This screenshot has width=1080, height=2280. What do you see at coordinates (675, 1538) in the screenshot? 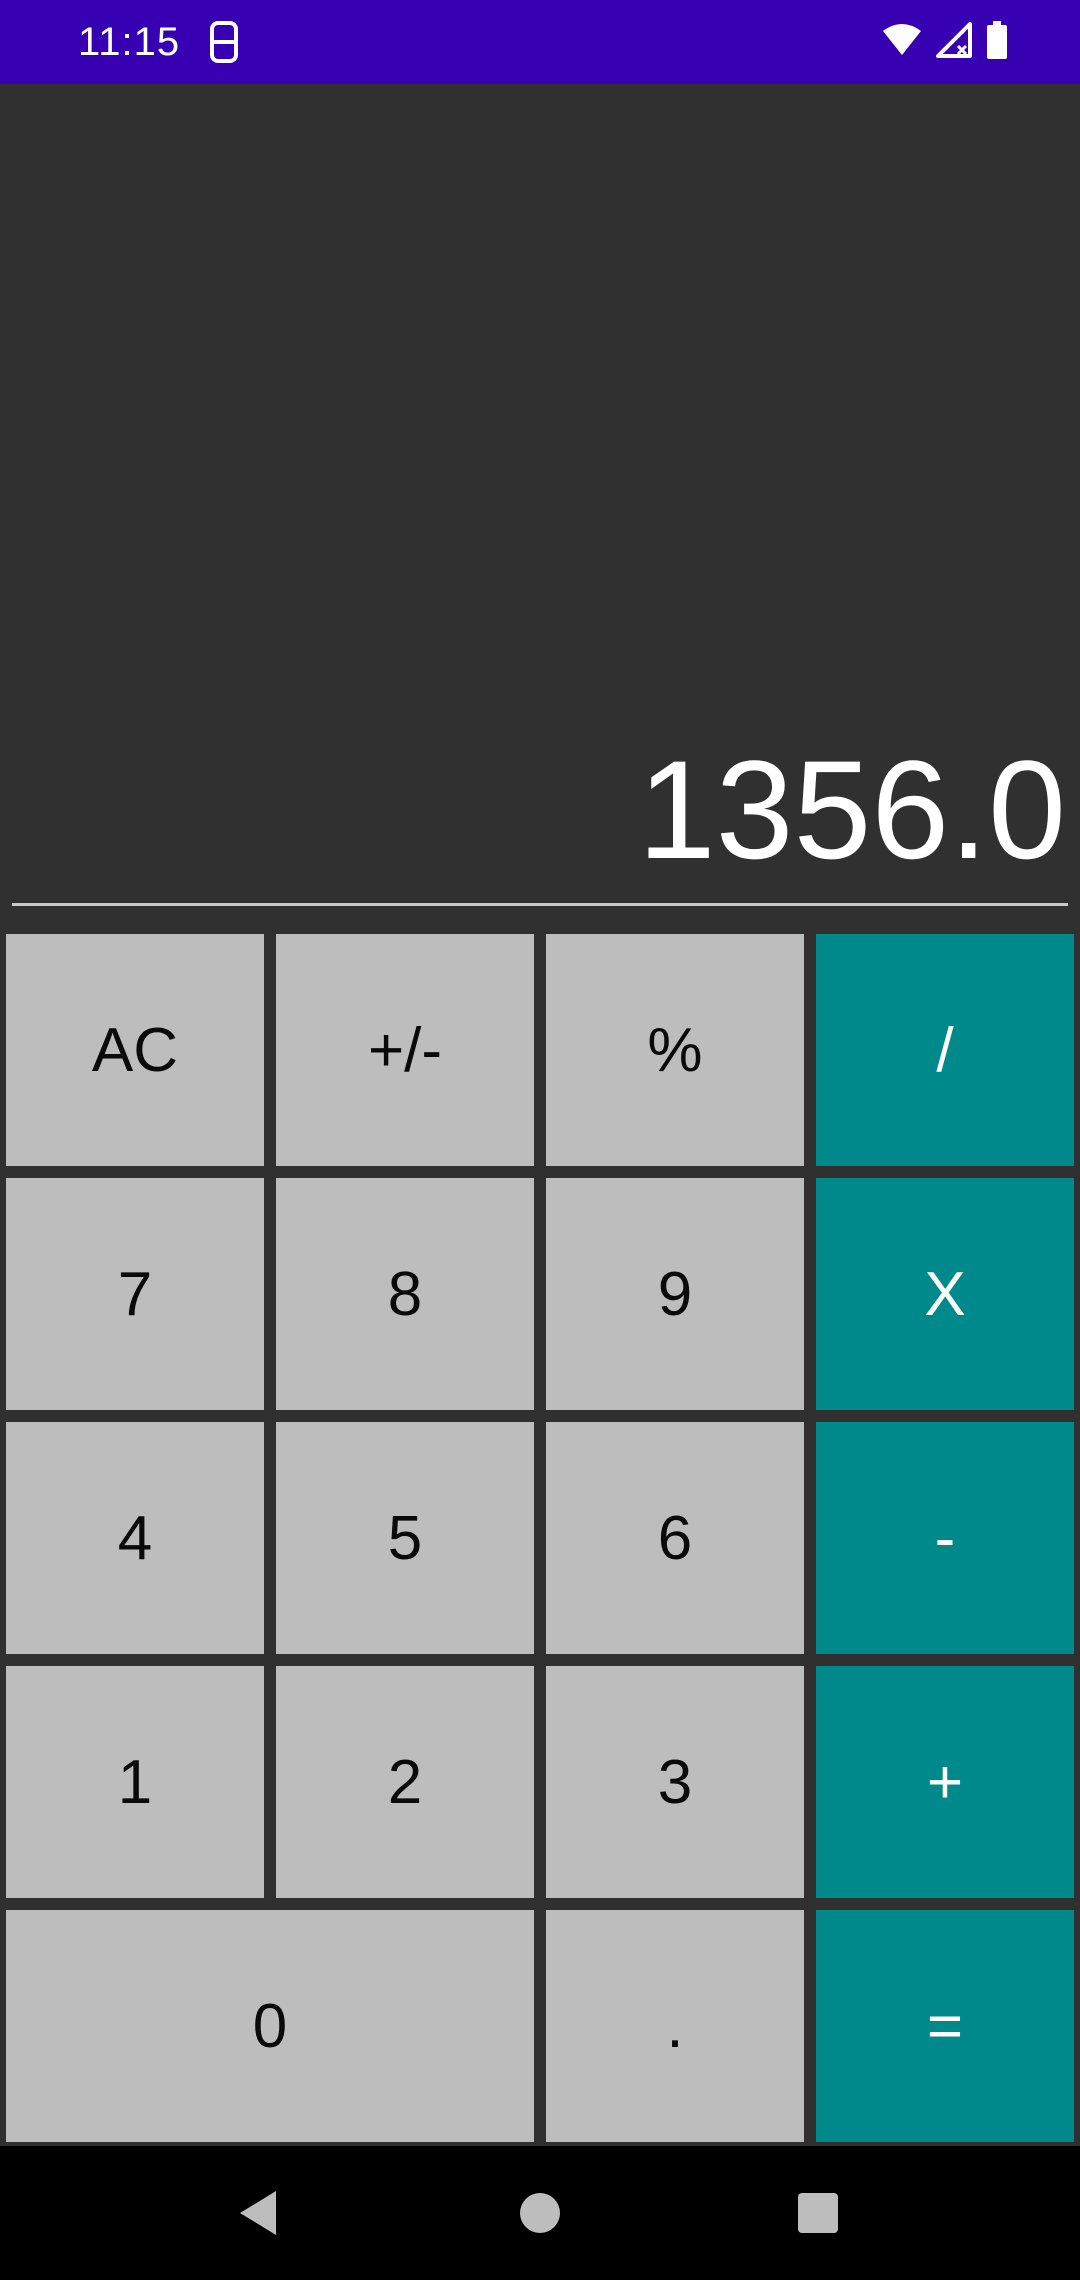
I see `digit-6-button: 6` at bounding box center [675, 1538].